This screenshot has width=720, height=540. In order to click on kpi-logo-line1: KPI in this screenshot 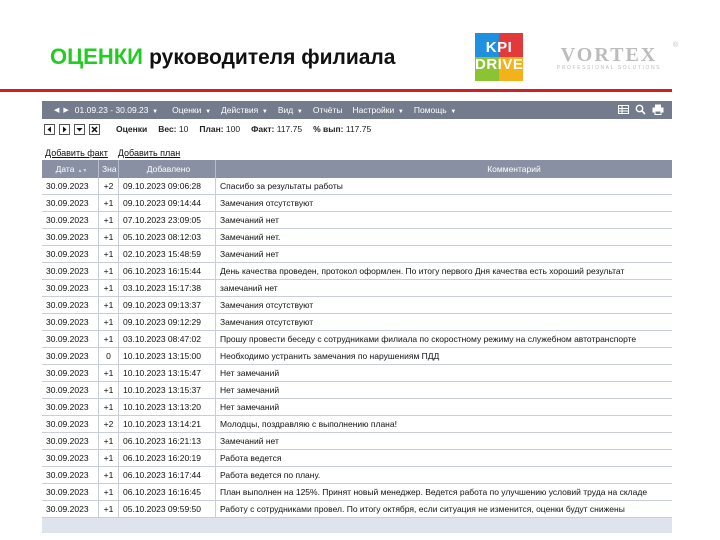, I will do `click(499, 47)`.